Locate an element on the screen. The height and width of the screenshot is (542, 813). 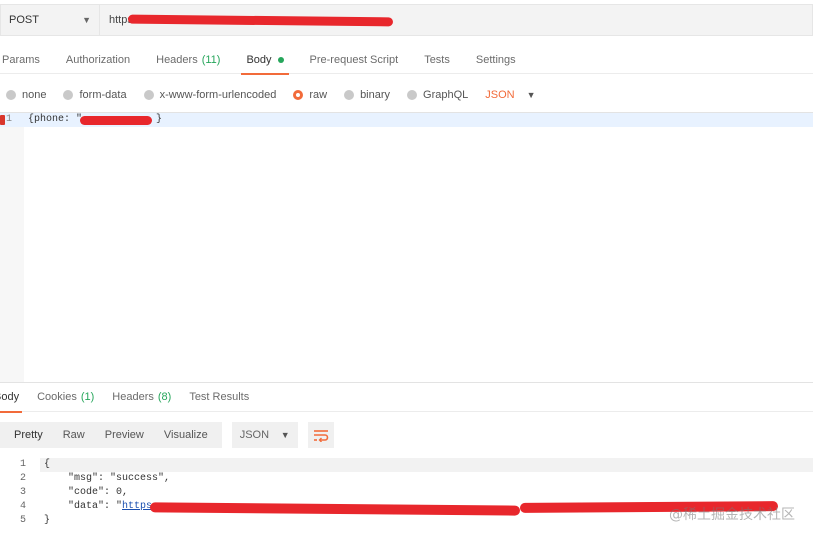
tab-params: Params is located at coordinates (26, 60).